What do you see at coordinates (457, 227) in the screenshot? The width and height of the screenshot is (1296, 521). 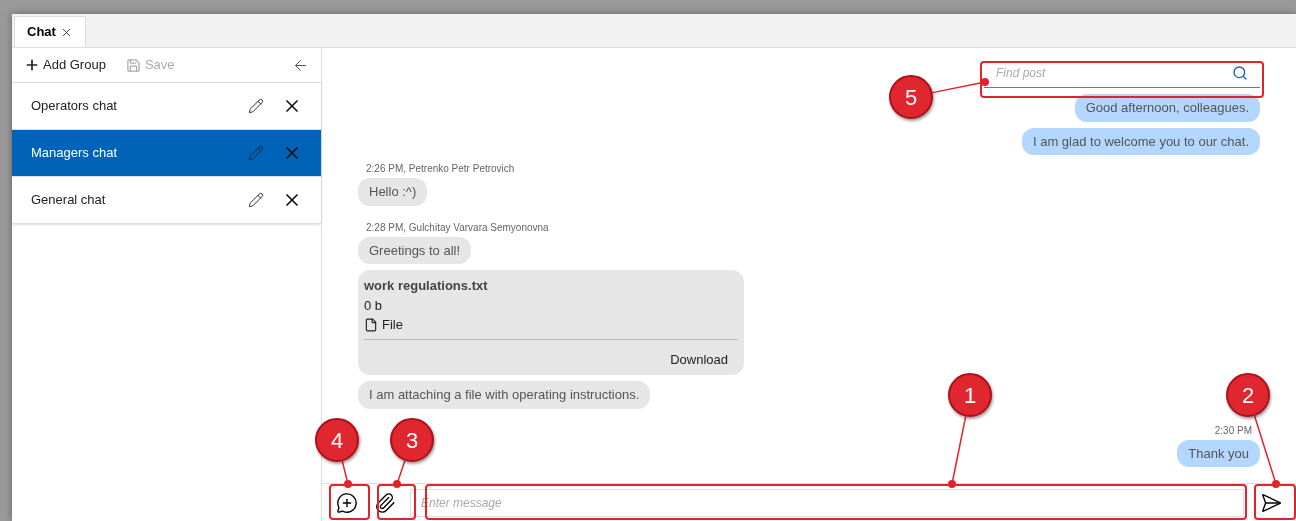 I see `message-meta: 2:28 PM, Gulchitay Varvara Semyonovna` at bounding box center [457, 227].